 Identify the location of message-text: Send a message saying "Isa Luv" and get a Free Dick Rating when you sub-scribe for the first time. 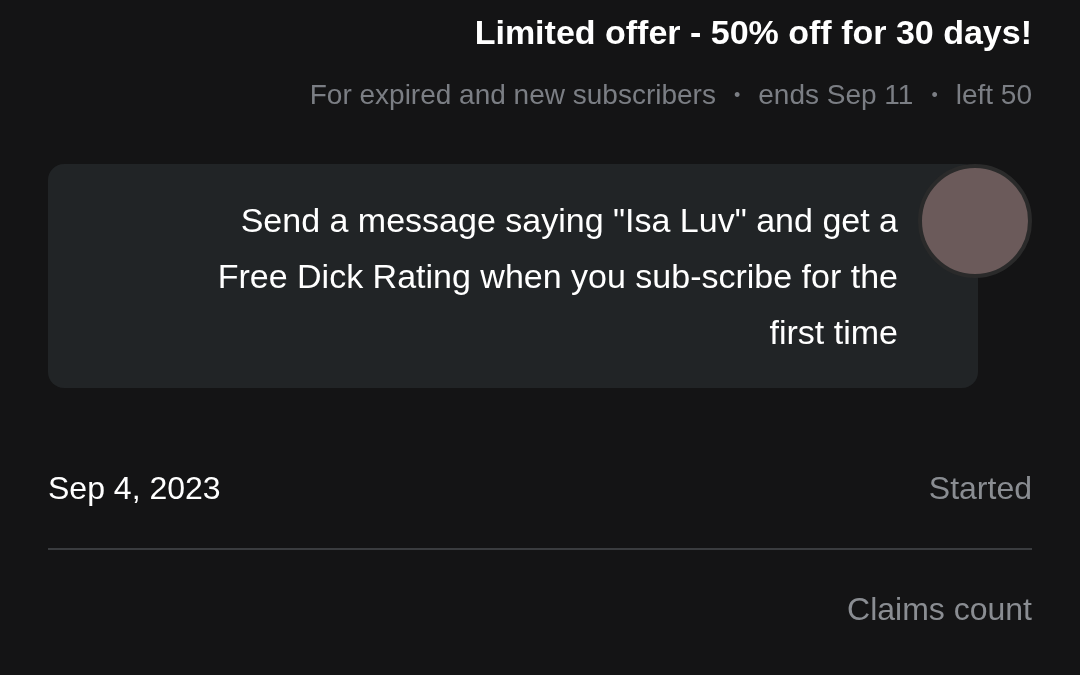
(557, 276).